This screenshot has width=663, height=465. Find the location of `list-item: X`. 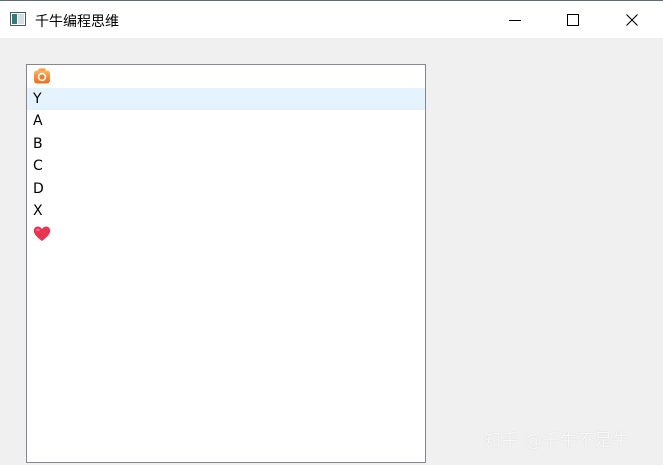

list-item: X is located at coordinates (226, 211).